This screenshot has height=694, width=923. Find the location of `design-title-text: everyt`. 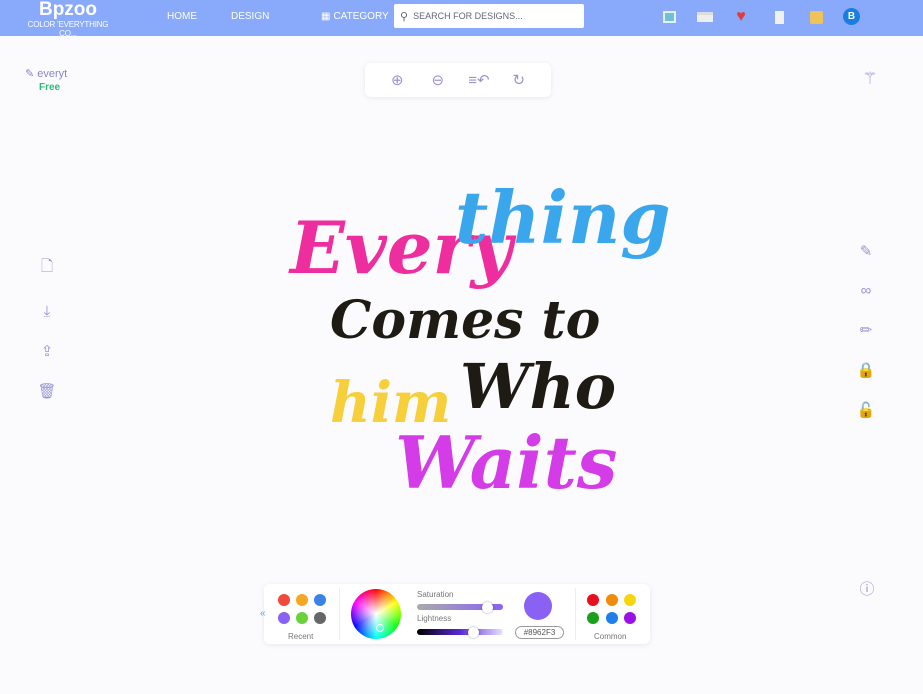

design-title-text: everyt is located at coordinates (52, 74).